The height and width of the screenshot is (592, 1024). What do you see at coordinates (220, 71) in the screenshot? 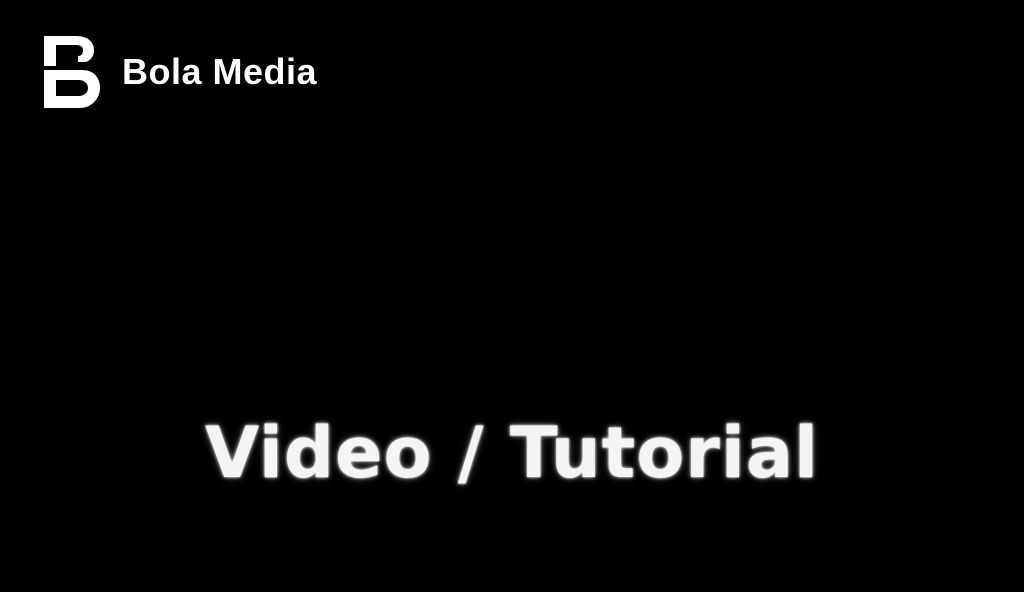
I see `brand-name: Bola Media` at bounding box center [220, 71].